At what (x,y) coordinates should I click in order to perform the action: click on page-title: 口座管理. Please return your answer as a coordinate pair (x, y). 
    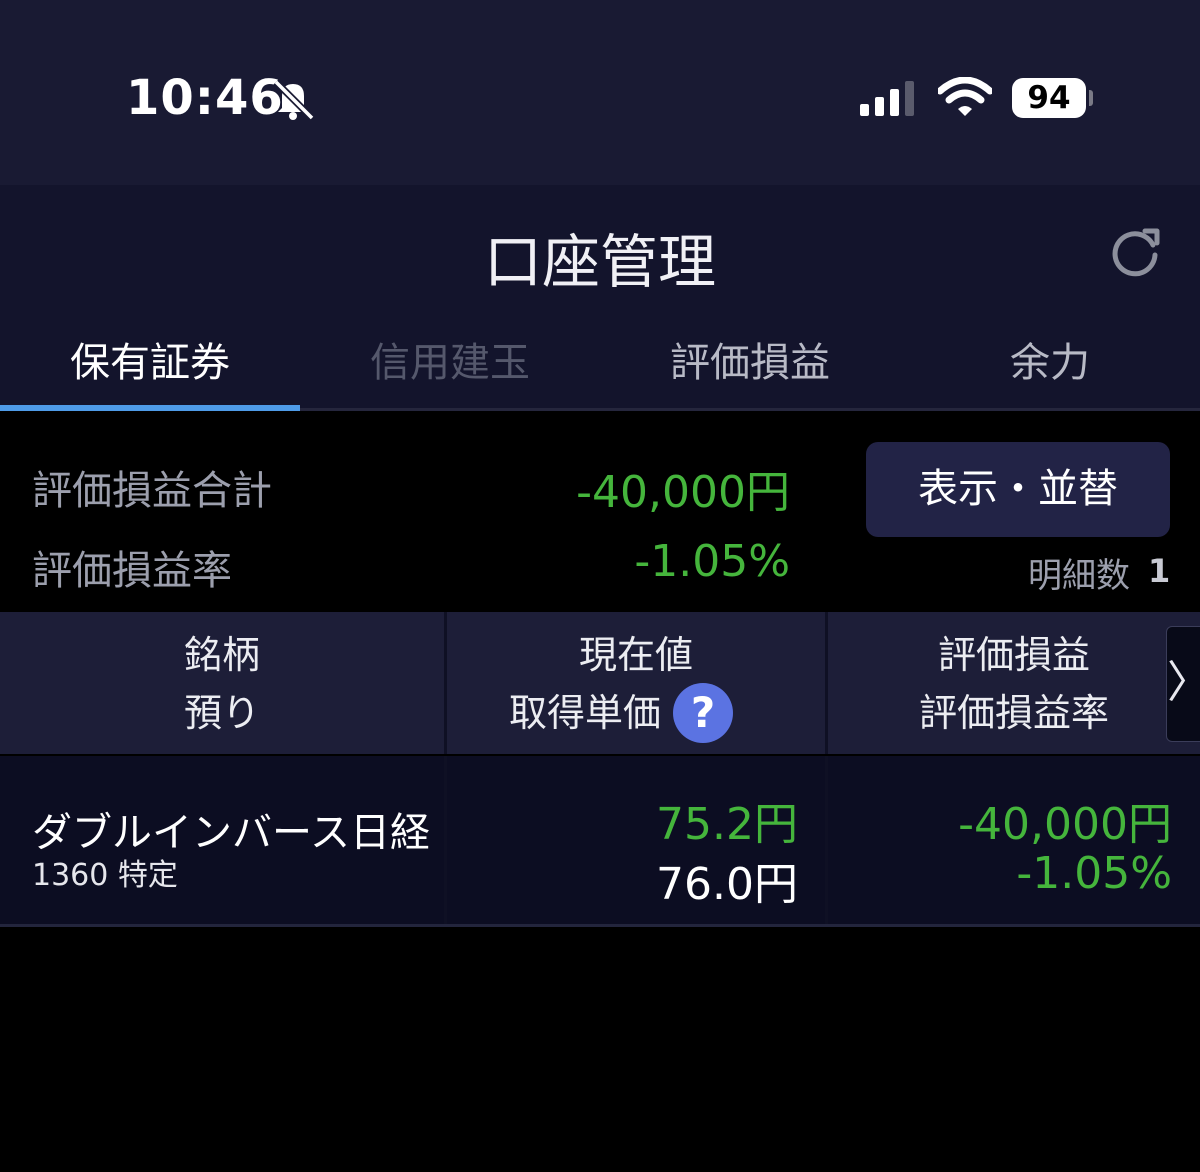
    Looking at the image, I should click on (599, 262).